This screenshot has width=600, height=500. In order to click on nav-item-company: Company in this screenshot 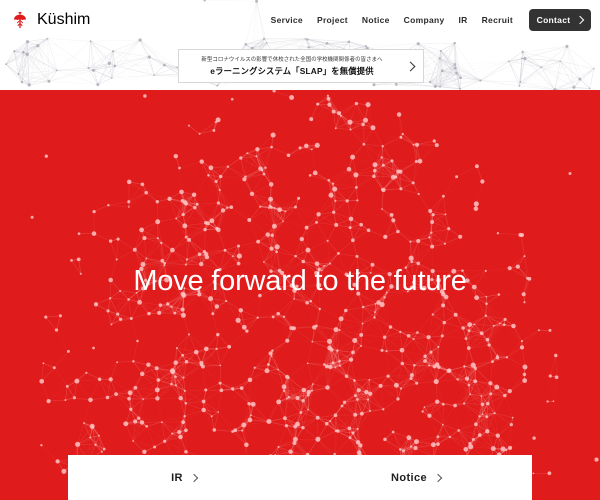, I will do `click(424, 20)`.